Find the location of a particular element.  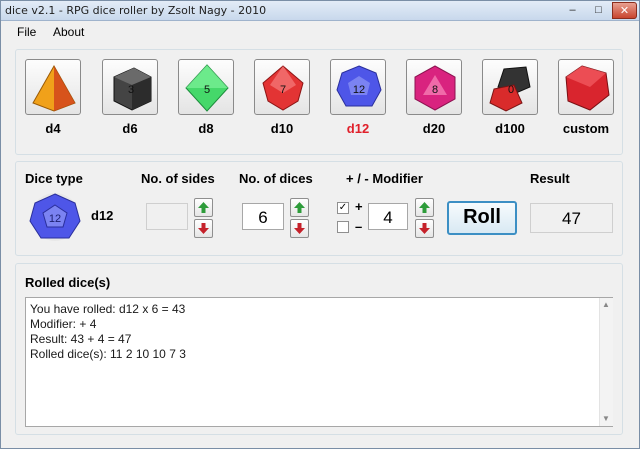

die-button-d8: 5 is located at coordinates (206, 87).